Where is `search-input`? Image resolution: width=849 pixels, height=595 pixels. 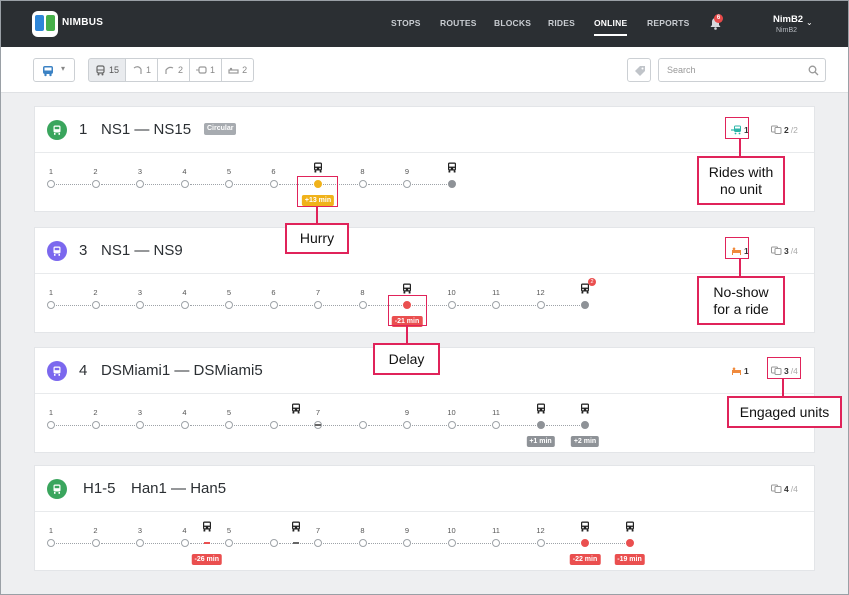
search-input is located at coordinates (742, 70).